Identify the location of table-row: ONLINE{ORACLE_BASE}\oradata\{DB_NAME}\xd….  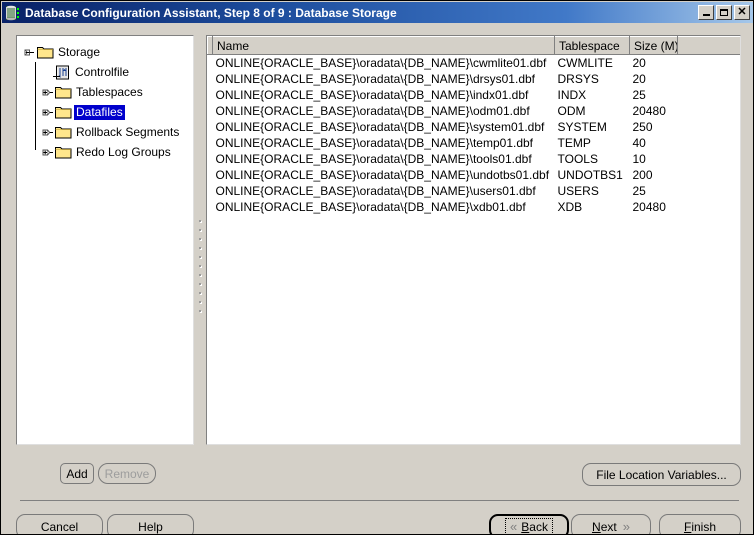
(473, 207).